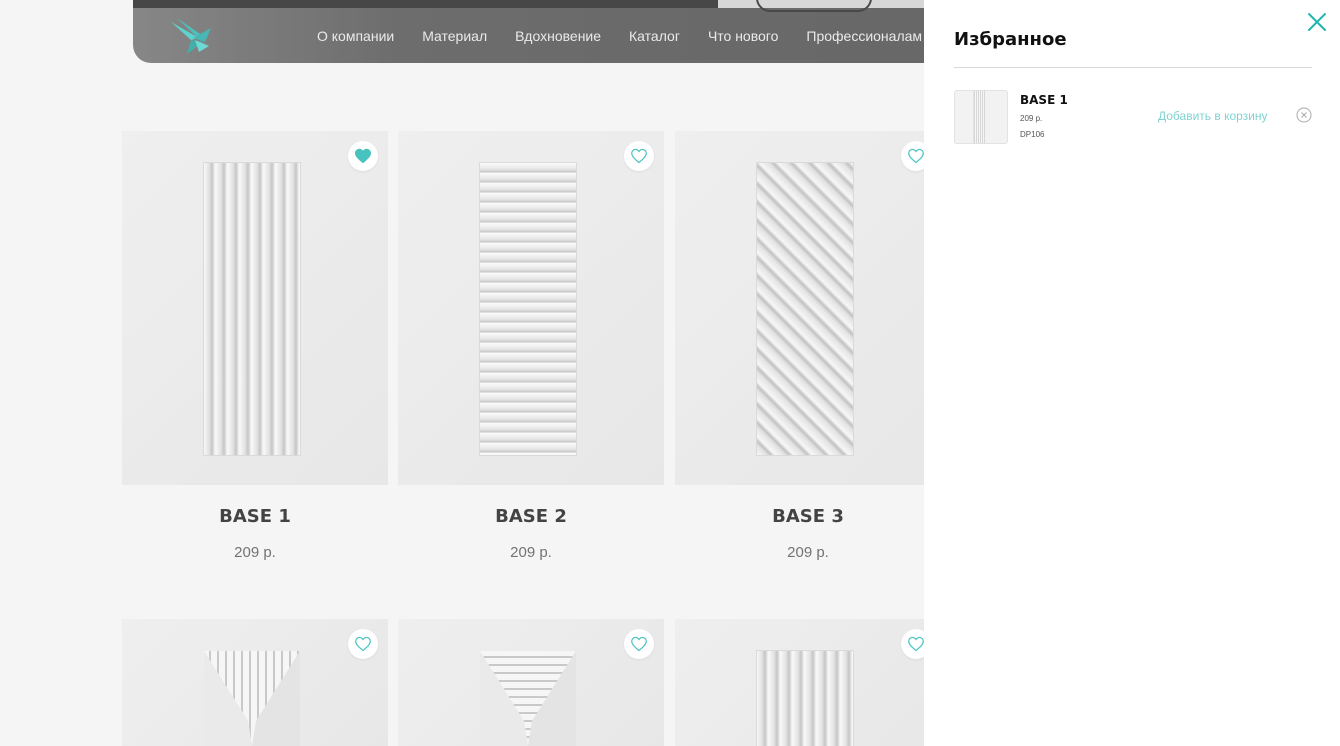 Image resolution: width=1340 pixels, height=746 pixels. I want to click on product-title: BASE 2, so click(531, 516).